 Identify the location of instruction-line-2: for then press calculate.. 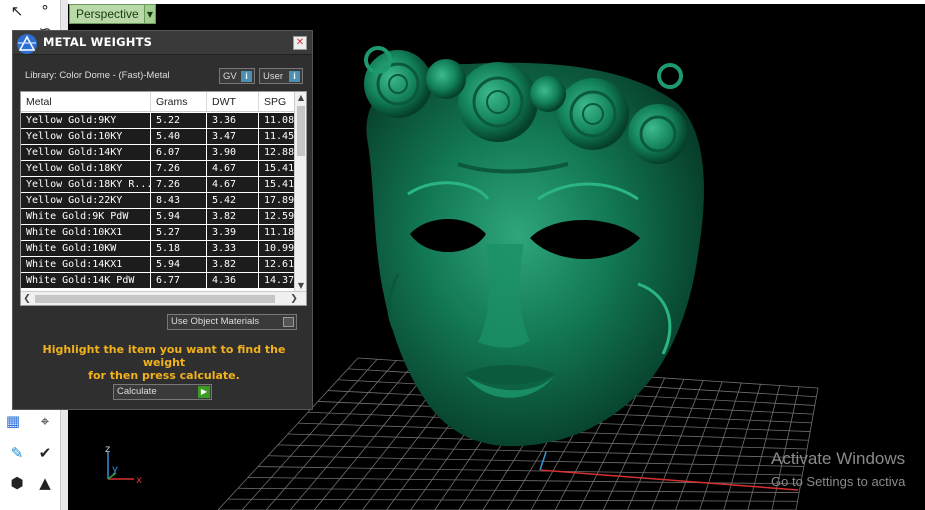
(164, 375).